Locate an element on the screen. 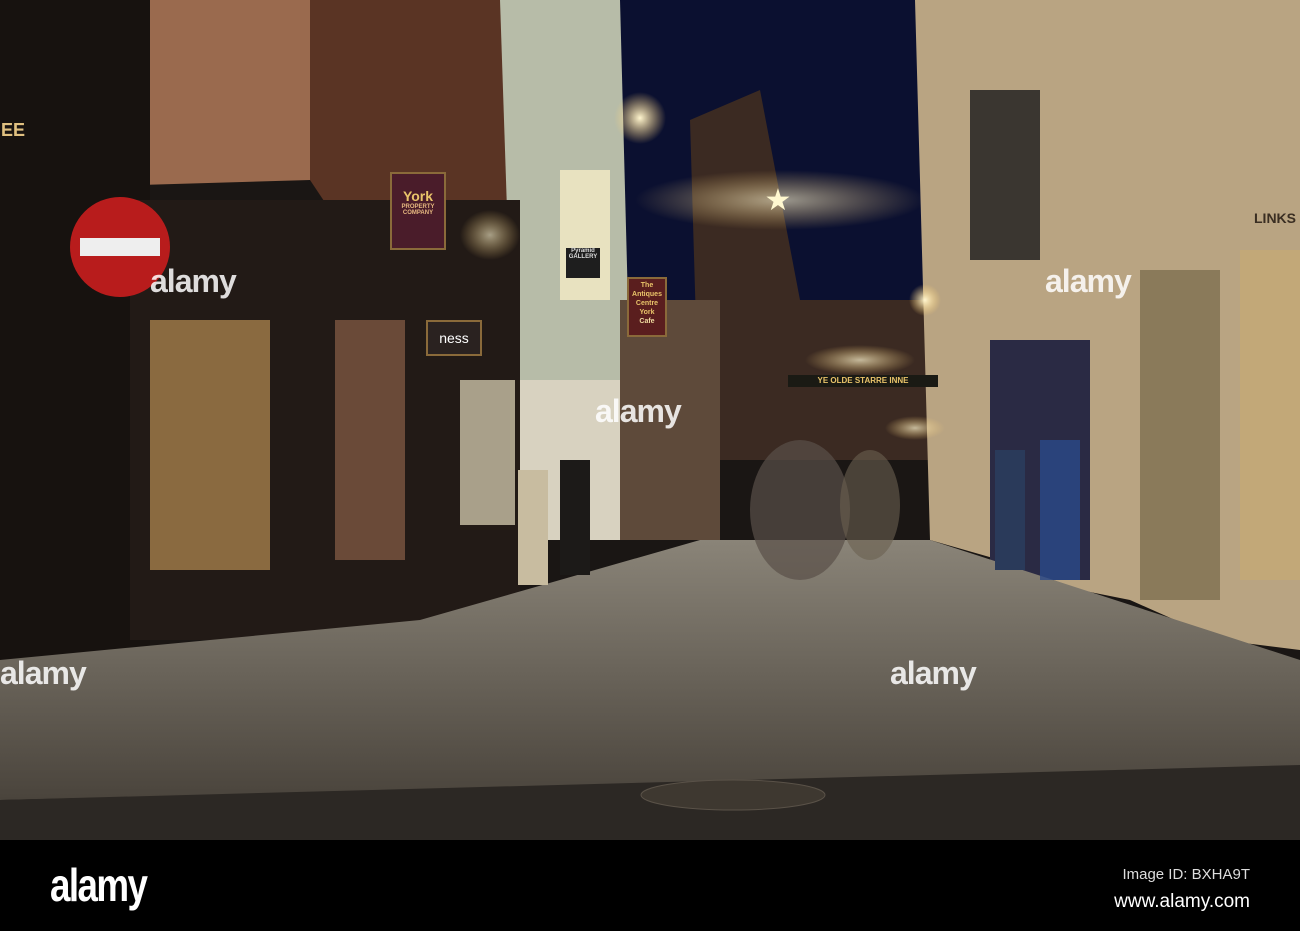 The width and height of the screenshot is (1300, 931). sign-text: The Antiques Centre York is located at coordinates (647, 299).